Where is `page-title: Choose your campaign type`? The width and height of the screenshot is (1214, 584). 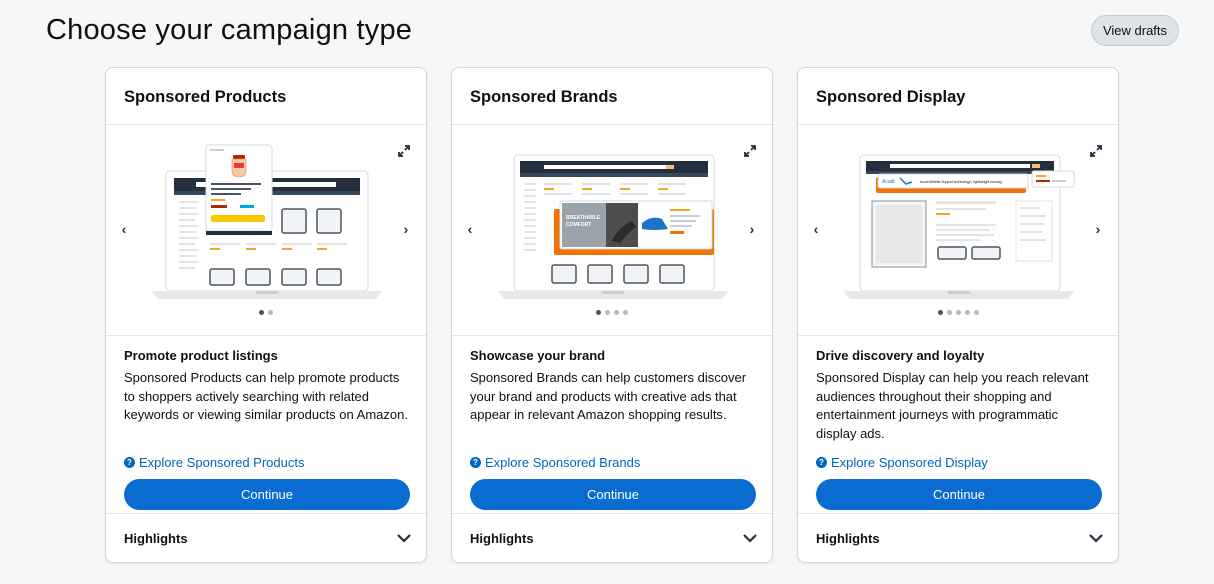
page-title: Choose your campaign type is located at coordinates (229, 30).